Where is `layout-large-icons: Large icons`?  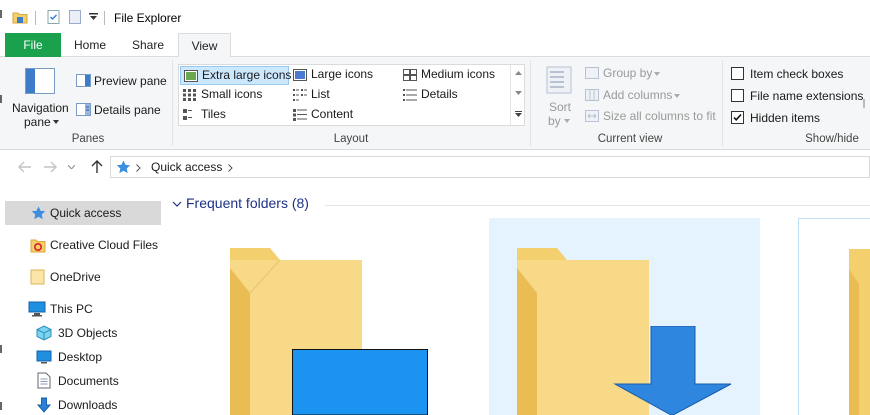 layout-large-icons: Large icons is located at coordinates (345, 75).